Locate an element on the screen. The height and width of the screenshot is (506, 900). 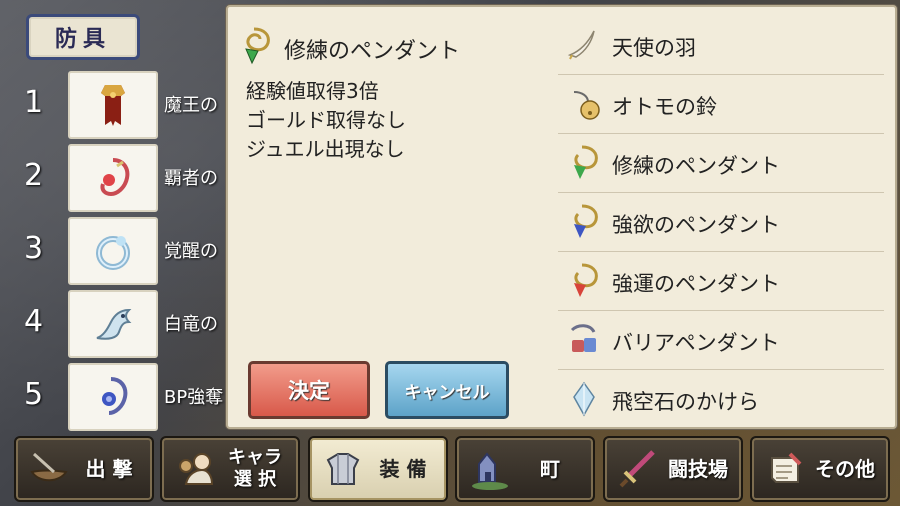
list-item: バリアペンダント is located at coordinates (721, 340).